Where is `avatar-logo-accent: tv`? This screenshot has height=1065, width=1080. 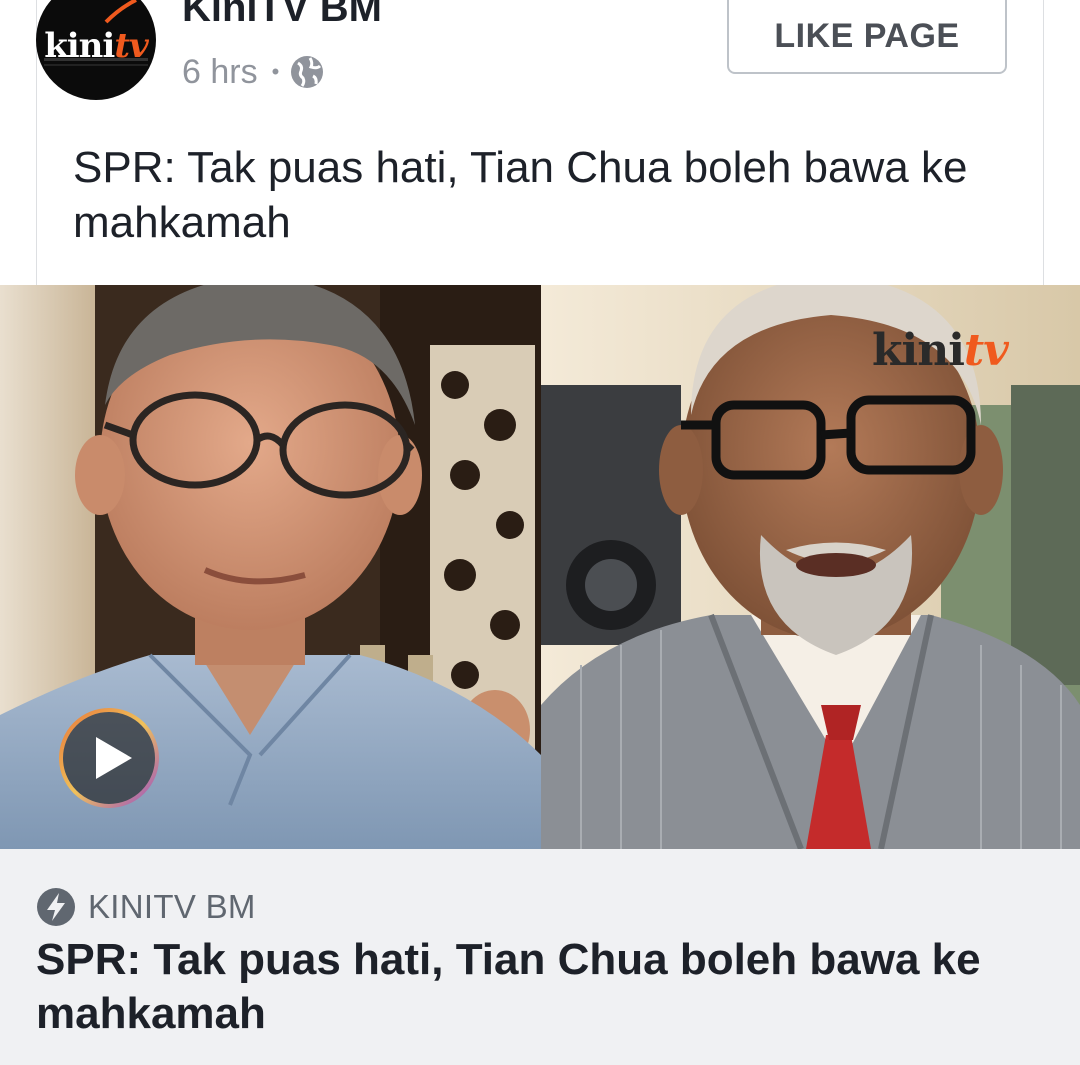
avatar-logo-accent: tv is located at coordinates (131, 46).